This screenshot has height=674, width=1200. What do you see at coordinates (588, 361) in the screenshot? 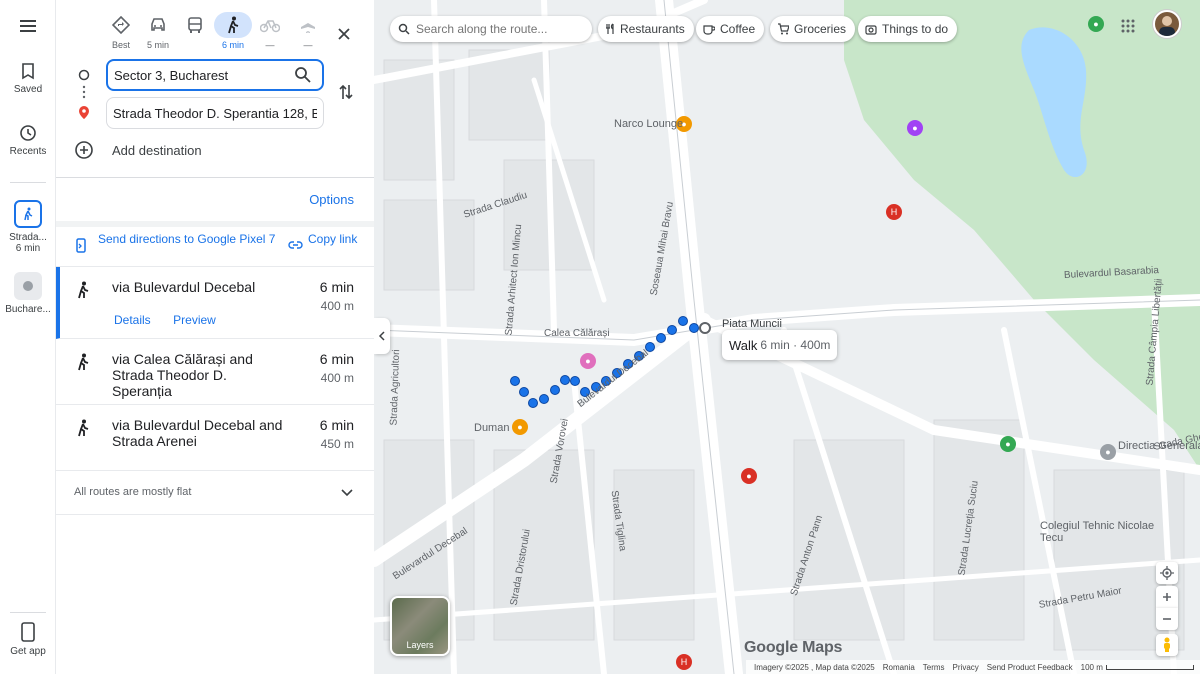
I see `shop-poi-icon: ●` at bounding box center [588, 361].